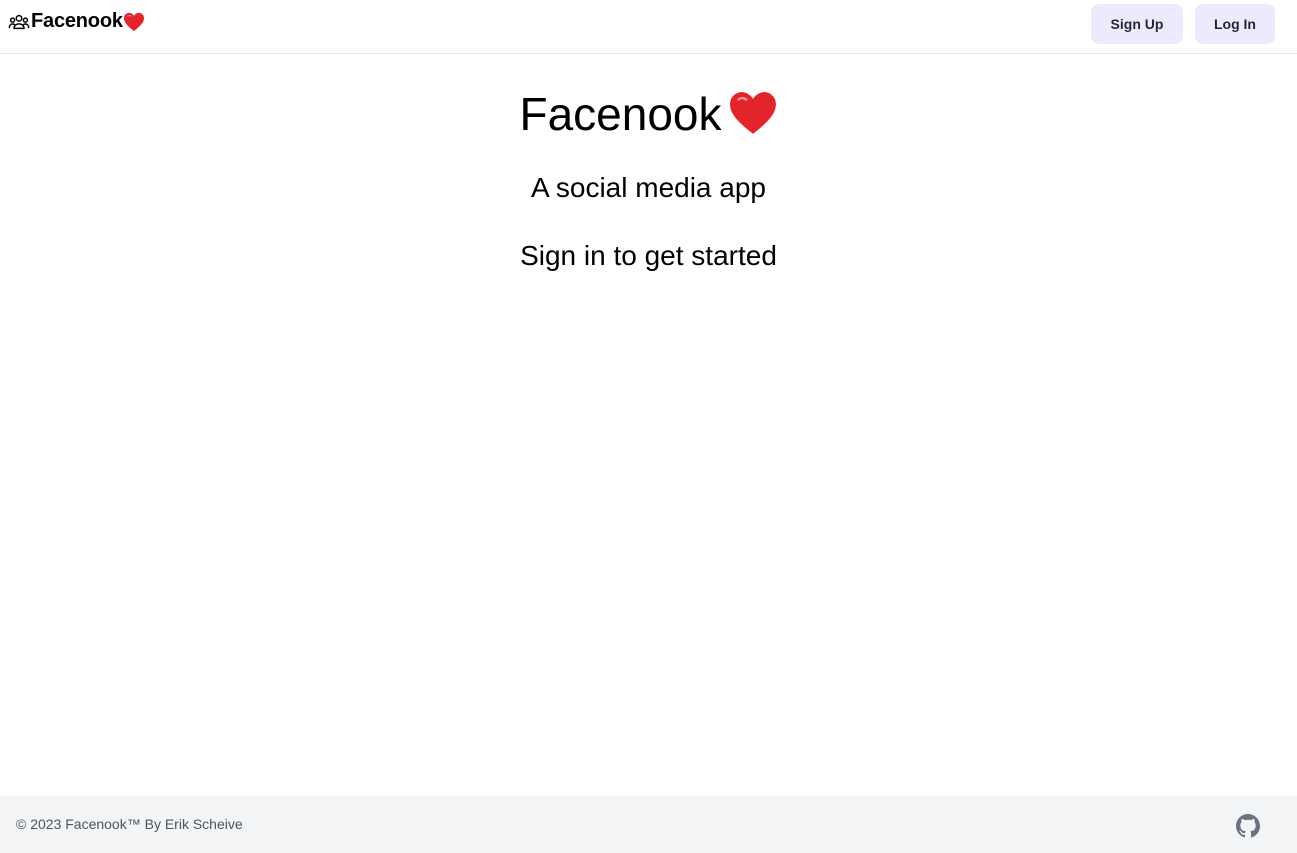 This screenshot has height=853, width=1297. I want to click on github-icon, so click(1248, 826).